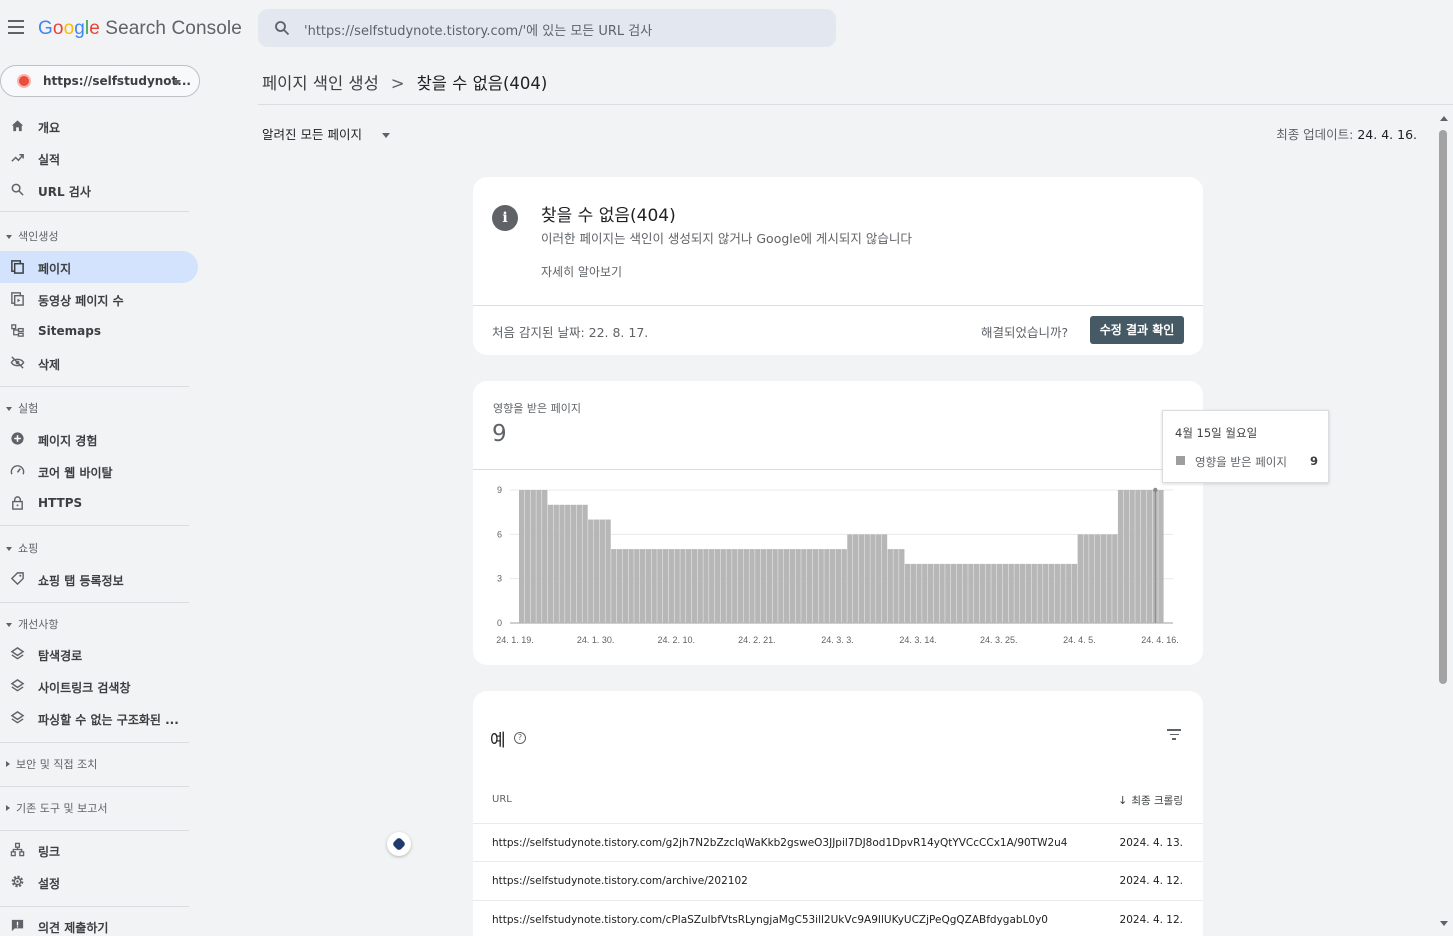 The width and height of the screenshot is (1453, 936). I want to click on sidebar-section-shopping: 쇼핑, so click(19, 548).